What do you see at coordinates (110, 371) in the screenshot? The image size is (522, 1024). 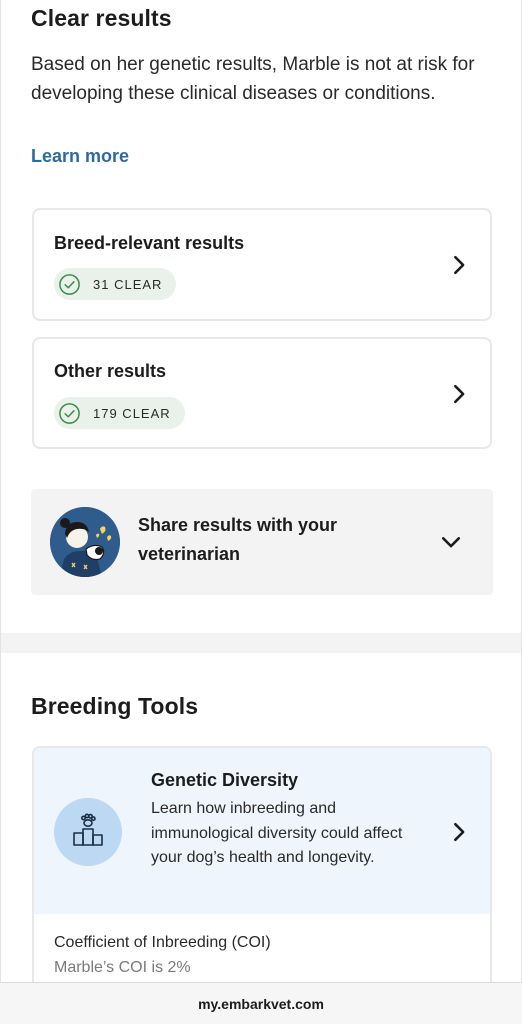 I see `other-results-title: Other results` at bounding box center [110, 371].